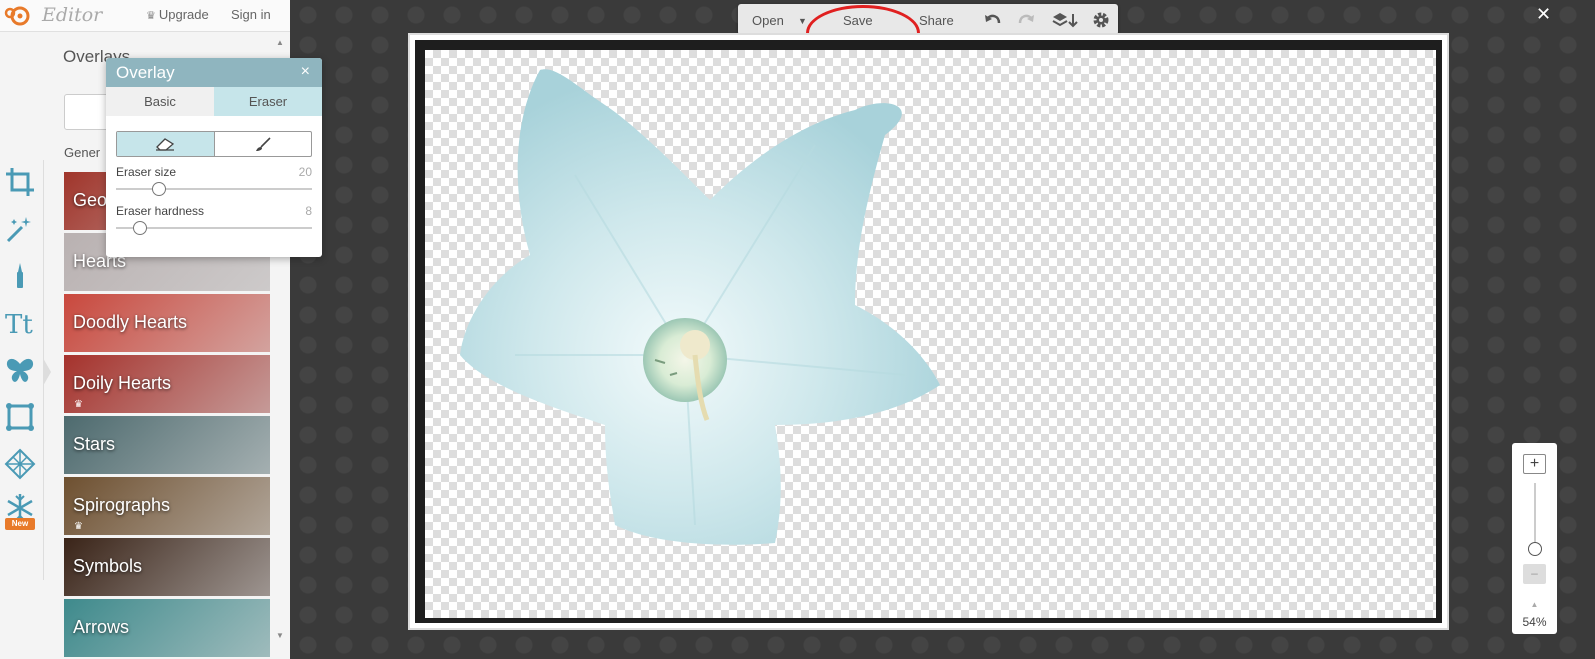 The image size is (1595, 659). I want to click on overlay-tabs: Basic Eraser, so click(214, 101).